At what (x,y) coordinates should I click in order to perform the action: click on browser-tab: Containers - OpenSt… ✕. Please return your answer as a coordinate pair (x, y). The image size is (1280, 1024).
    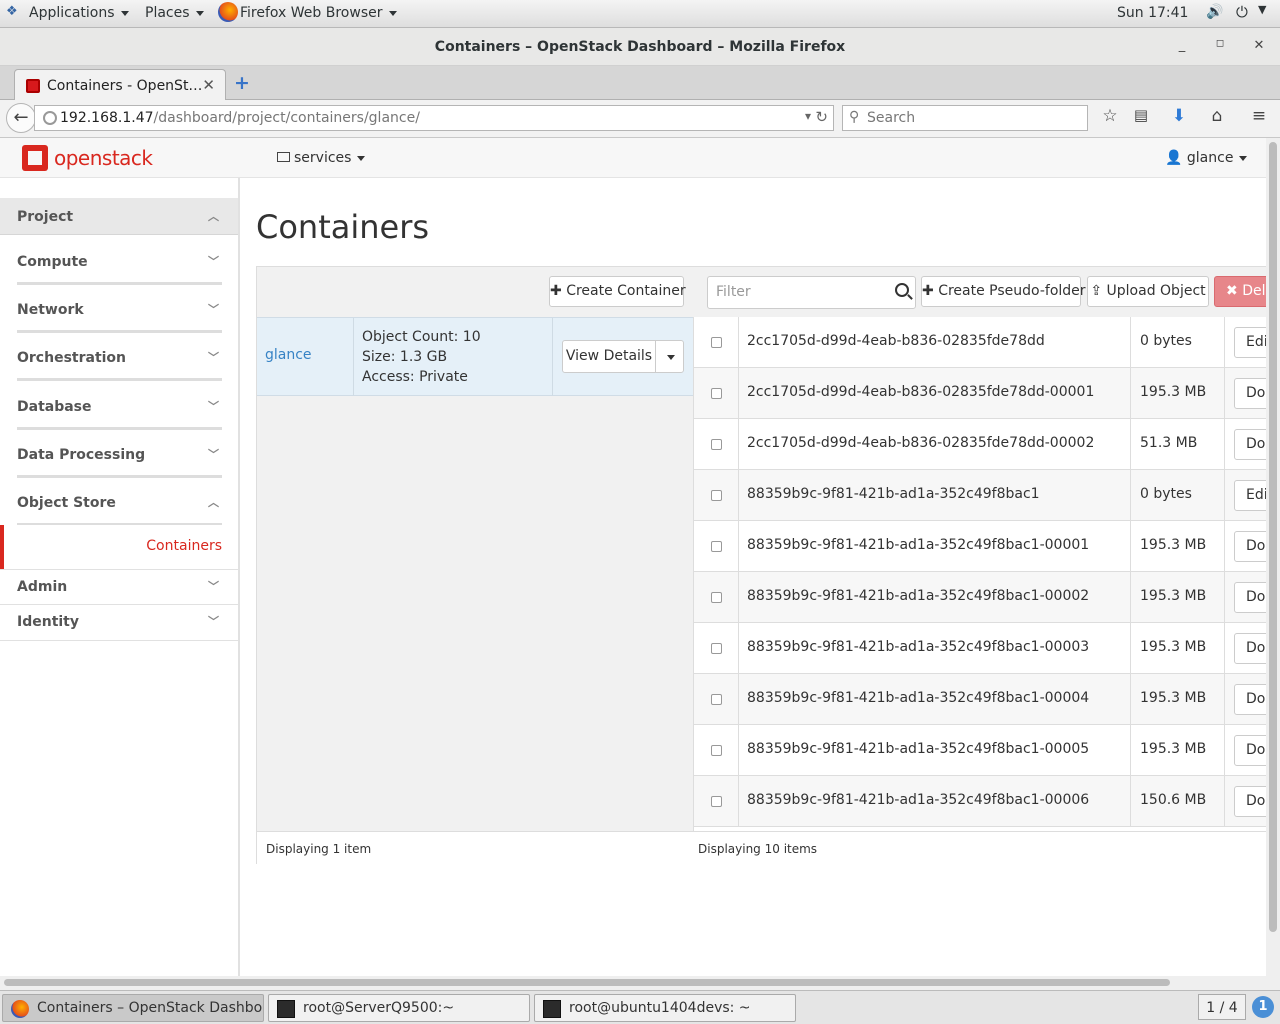
    Looking at the image, I should click on (120, 85).